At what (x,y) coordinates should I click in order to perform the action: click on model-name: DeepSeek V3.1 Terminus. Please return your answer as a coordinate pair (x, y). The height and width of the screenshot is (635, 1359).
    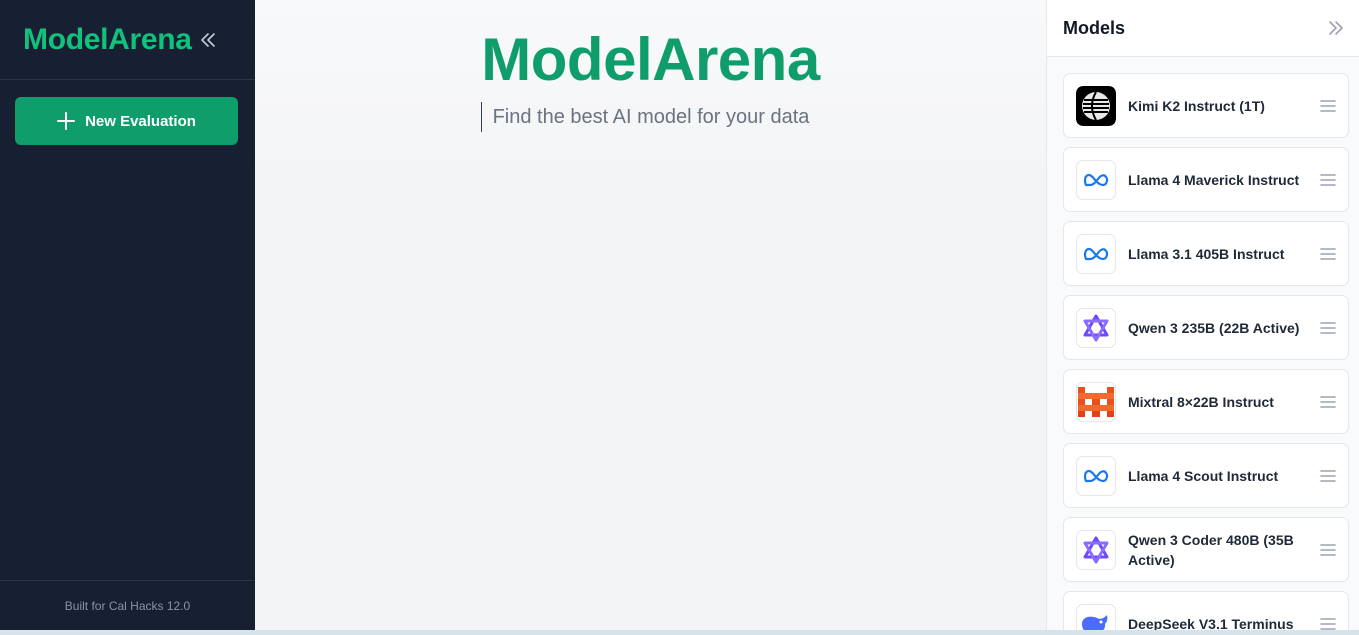
    Looking at the image, I should click on (1211, 623).